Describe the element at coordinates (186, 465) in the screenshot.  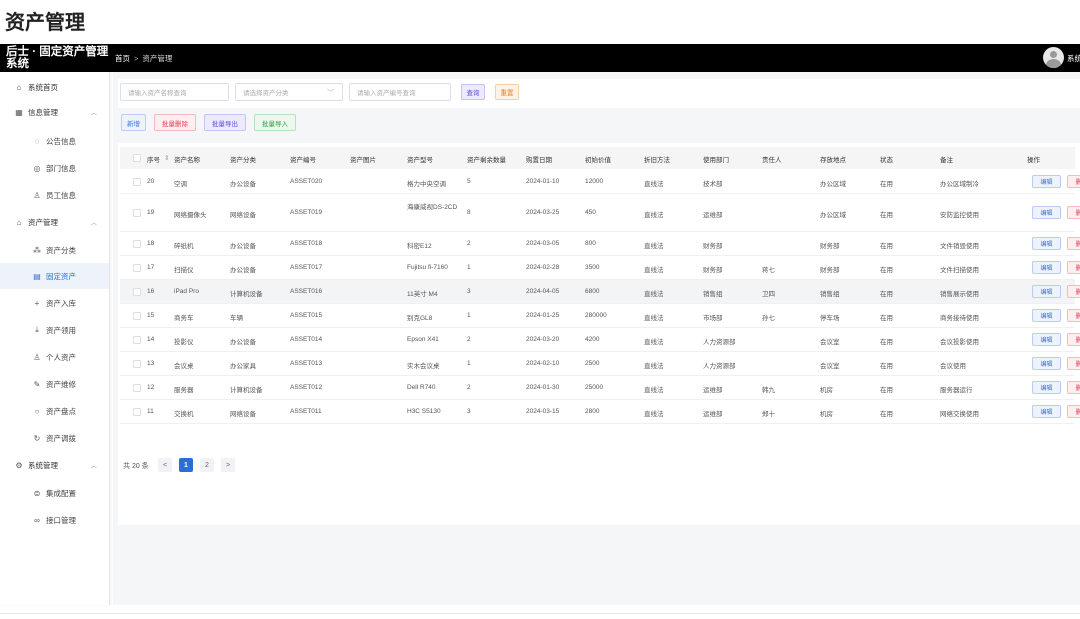
I see `page-1-button: 1` at that location.